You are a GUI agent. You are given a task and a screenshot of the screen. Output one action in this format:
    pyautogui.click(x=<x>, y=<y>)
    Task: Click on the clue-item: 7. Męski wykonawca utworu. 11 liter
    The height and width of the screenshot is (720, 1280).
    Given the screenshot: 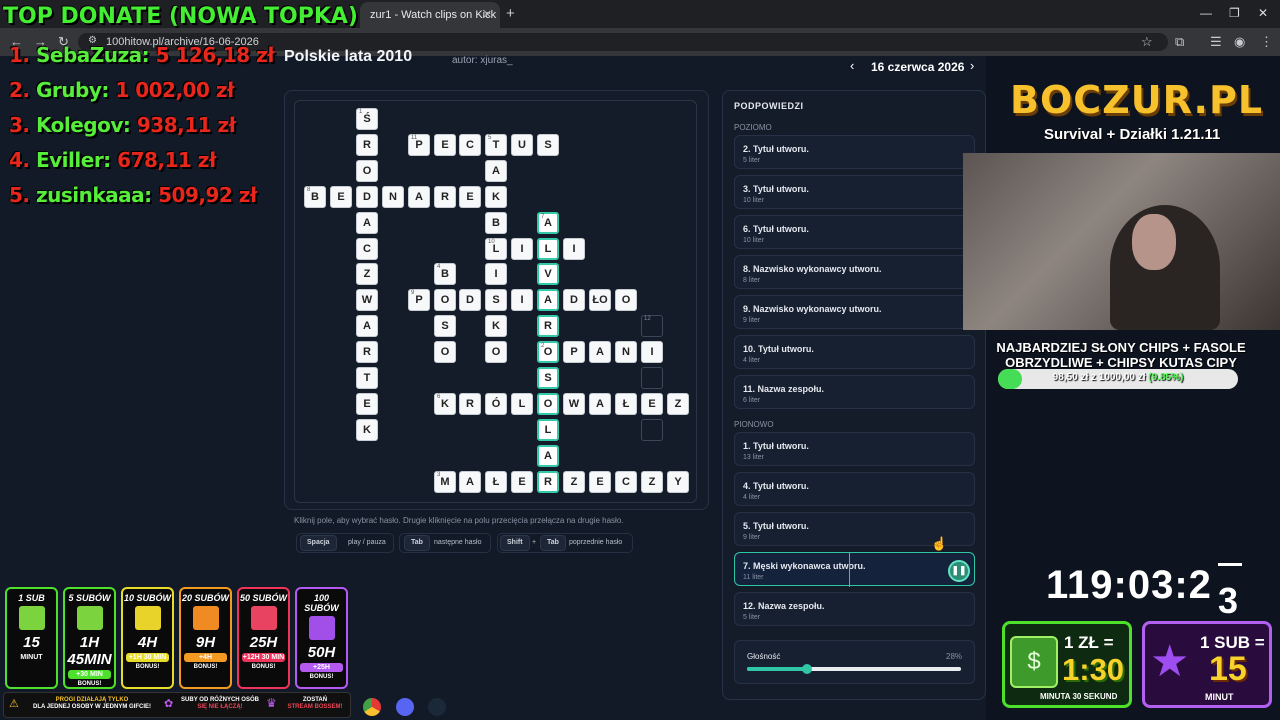 What is the action you would take?
    pyautogui.click(x=854, y=569)
    